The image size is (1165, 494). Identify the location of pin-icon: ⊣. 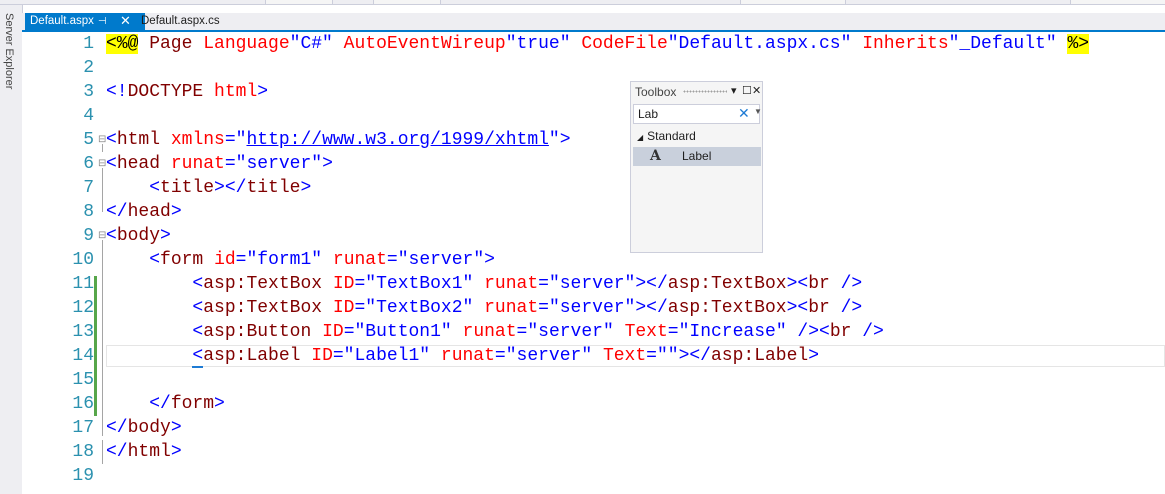
(102, 21).